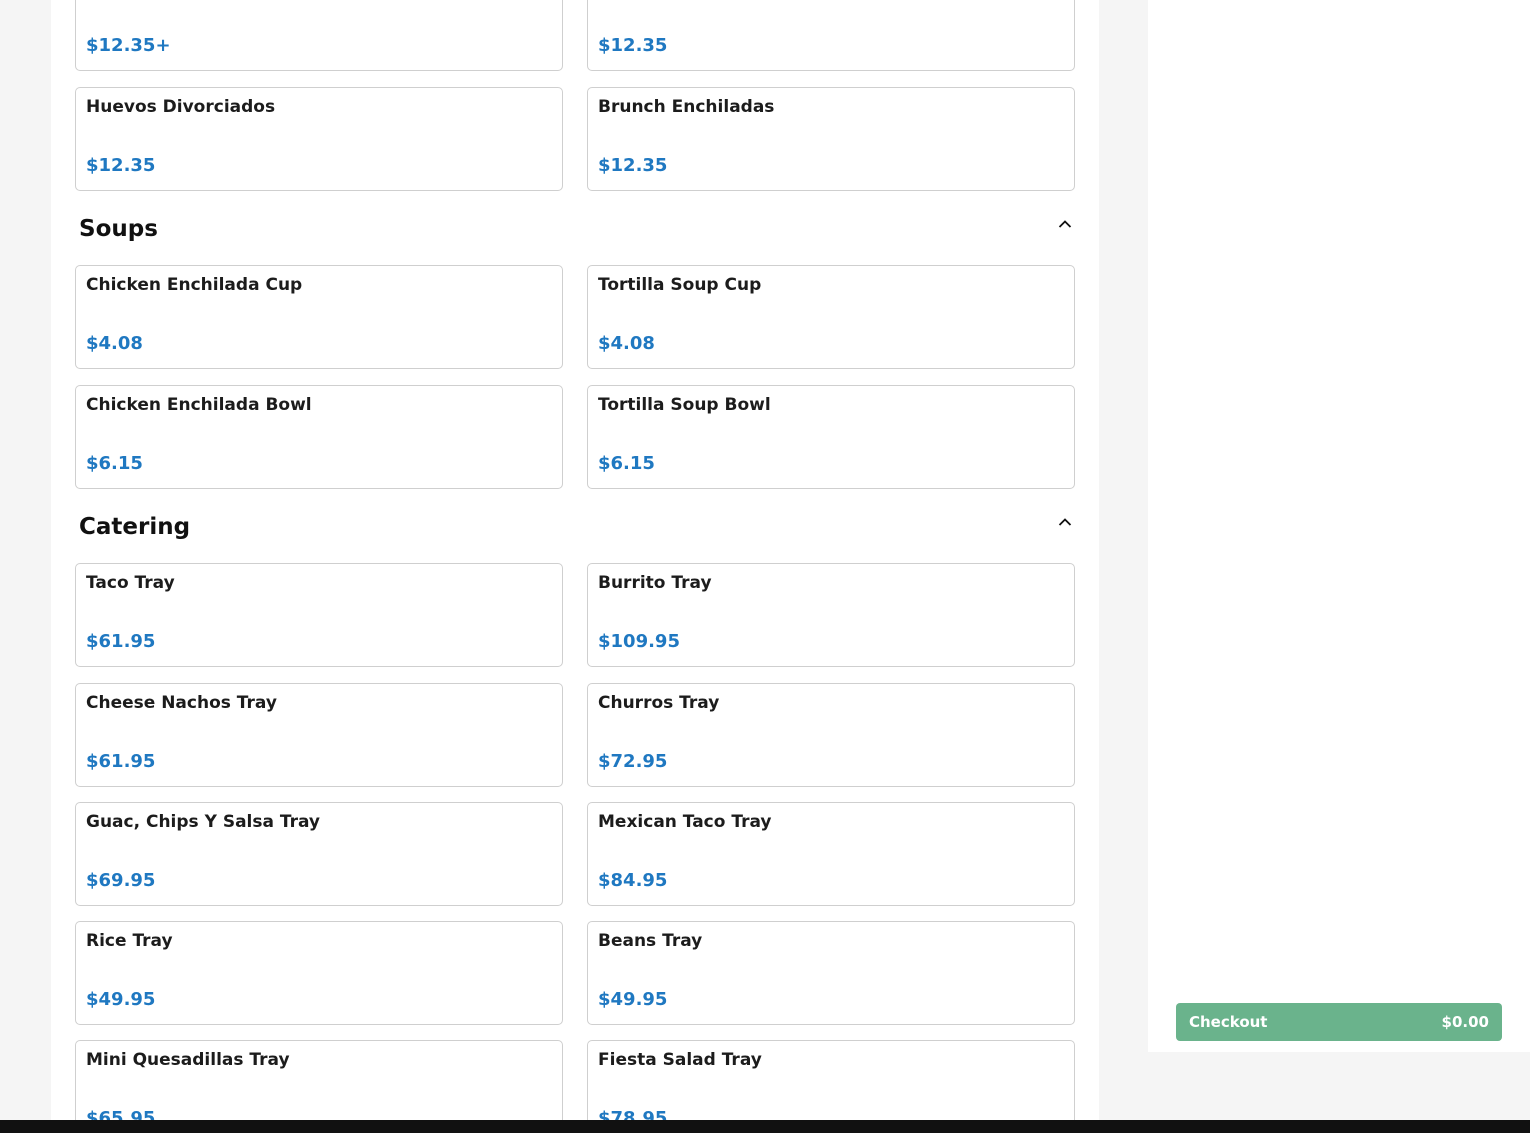 The image size is (1530, 1133). What do you see at coordinates (181, 107) in the screenshot?
I see `menu-item-name: Huevos Divorciados` at bounding box center [181, 107].